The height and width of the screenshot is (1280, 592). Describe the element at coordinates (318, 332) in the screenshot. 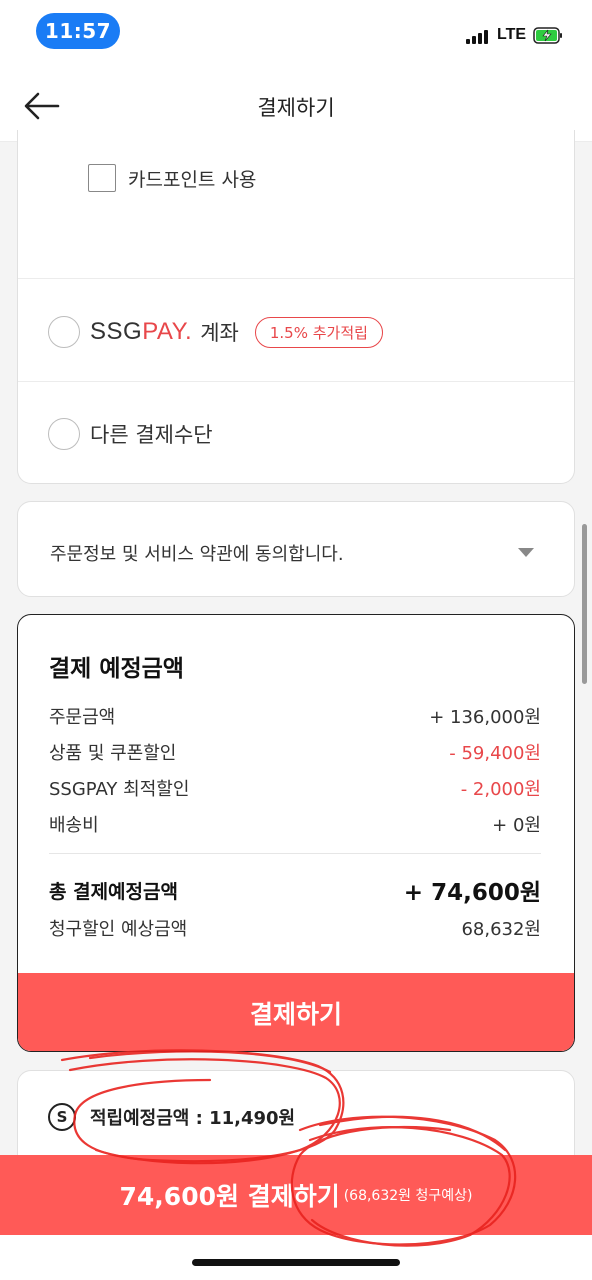

I see `extra-points-badge: 1.5% 추가적립` at that location.